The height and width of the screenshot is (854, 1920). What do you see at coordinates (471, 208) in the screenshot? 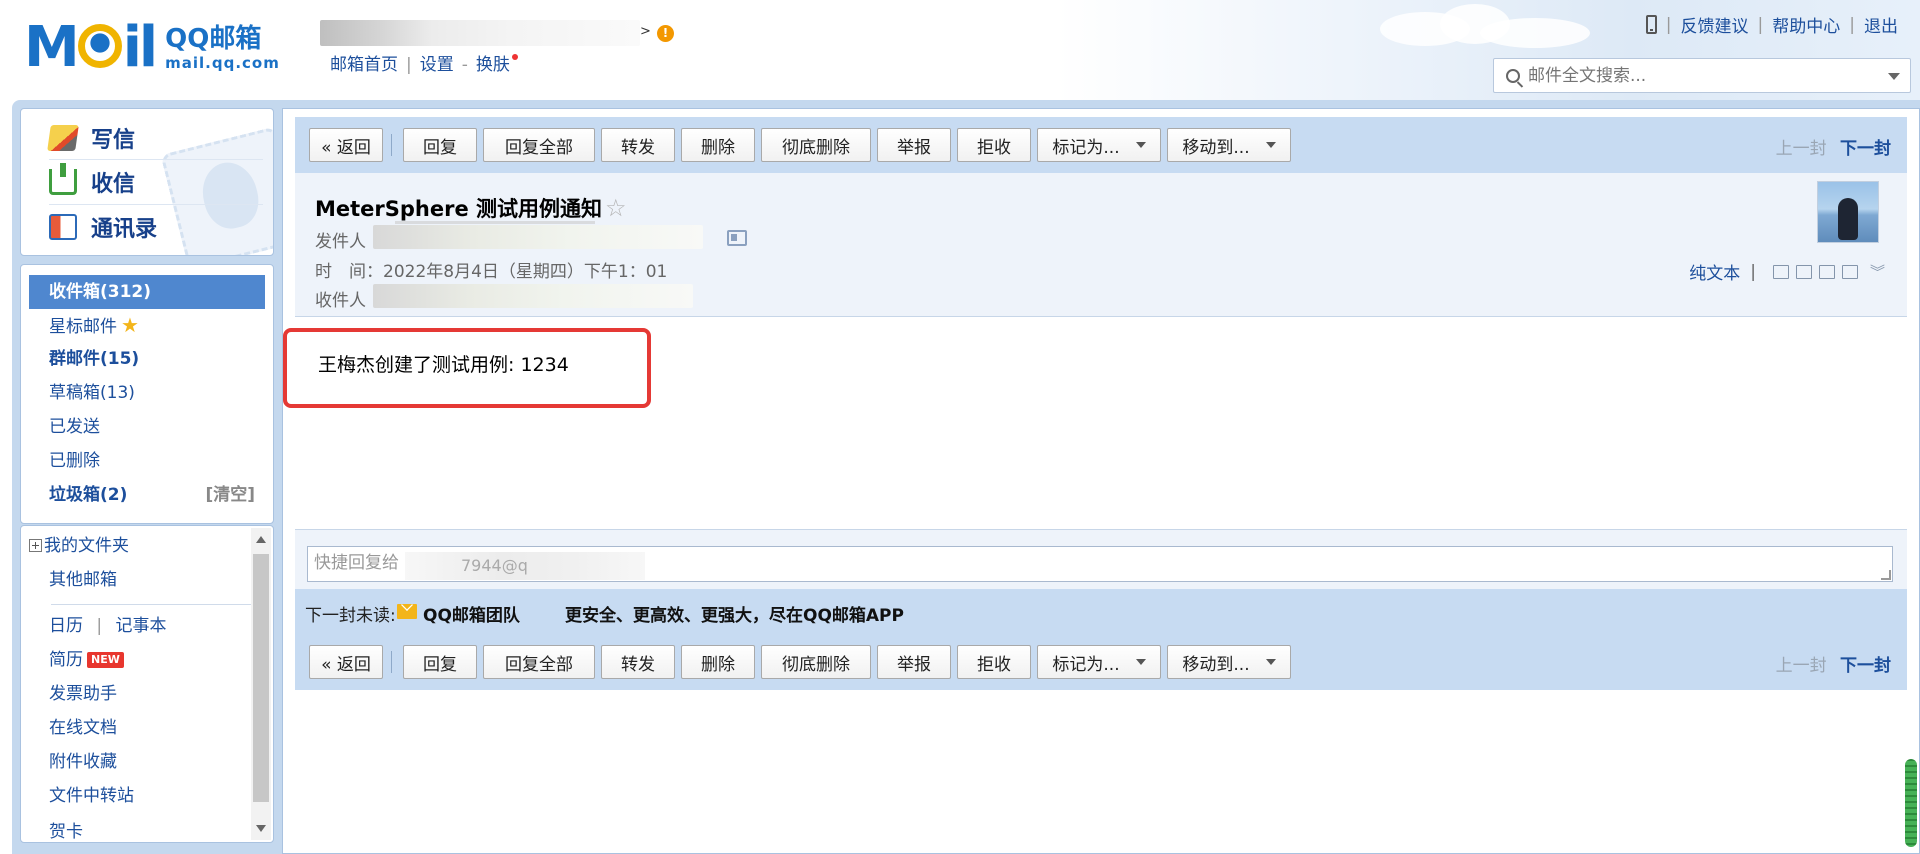
I see `mail-subject: MeterSphere 测试用例通知 ☆` at bounding box center [471, 208].